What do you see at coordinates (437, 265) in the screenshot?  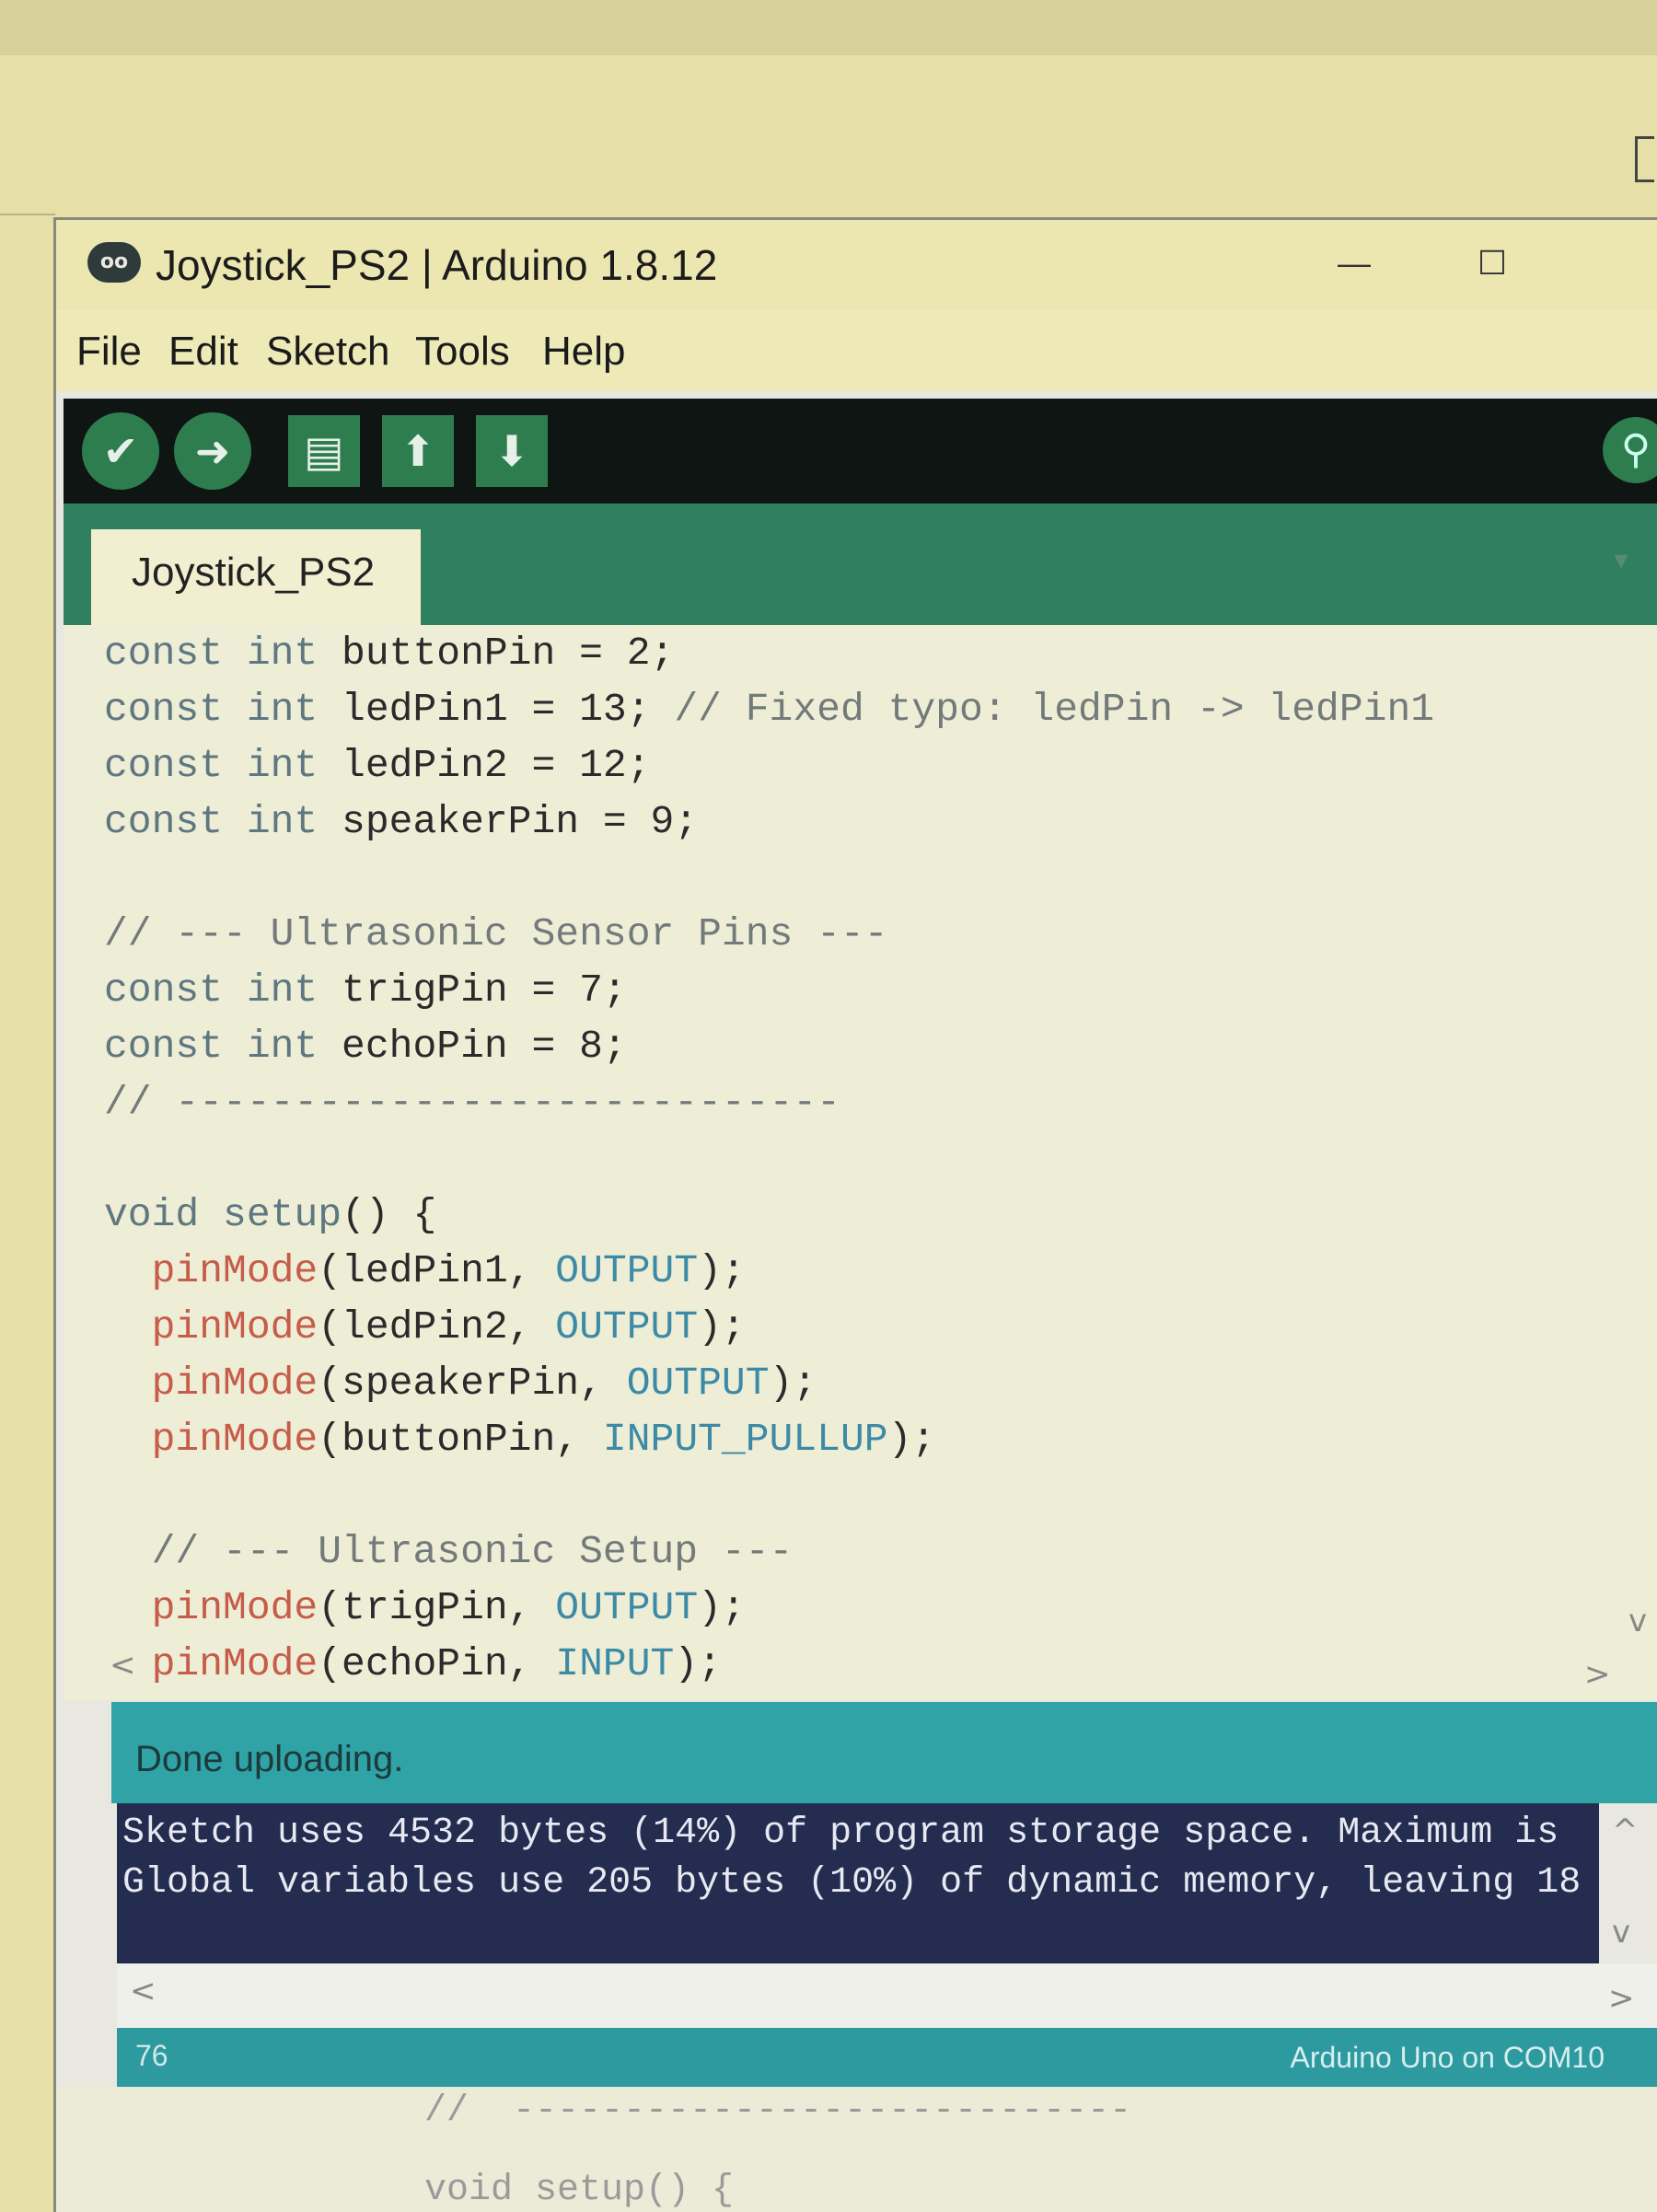 I see `window-title: Joystick_PS2 | Arduino 1.8.12` at bounding box center [437, 265].